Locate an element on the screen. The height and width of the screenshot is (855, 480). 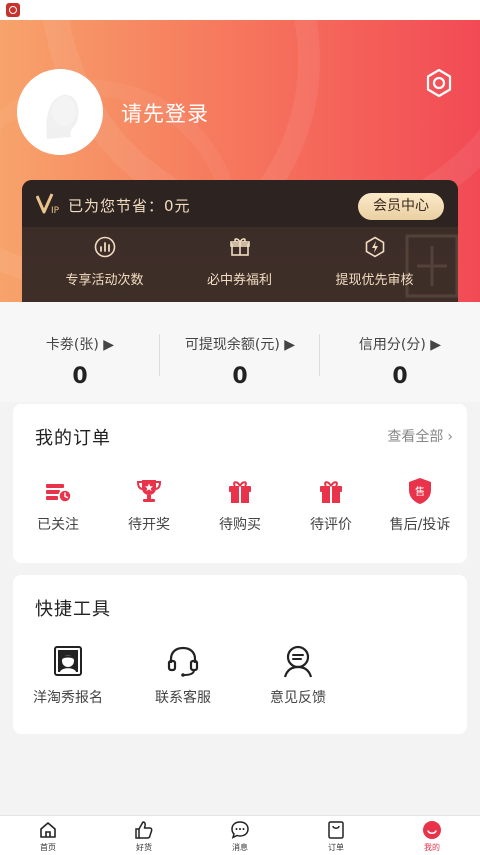
tab-mine: 我的 is located at coordinates (432, 836).